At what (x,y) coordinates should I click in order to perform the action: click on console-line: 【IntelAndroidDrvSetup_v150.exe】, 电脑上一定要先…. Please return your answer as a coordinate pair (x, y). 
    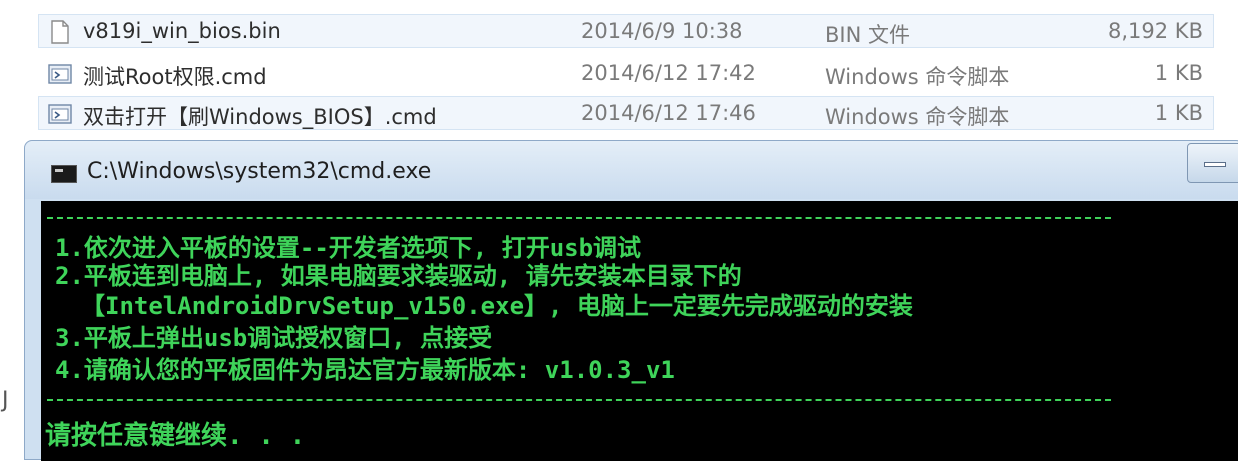
    Looking at the image, I should click on (497, 306).